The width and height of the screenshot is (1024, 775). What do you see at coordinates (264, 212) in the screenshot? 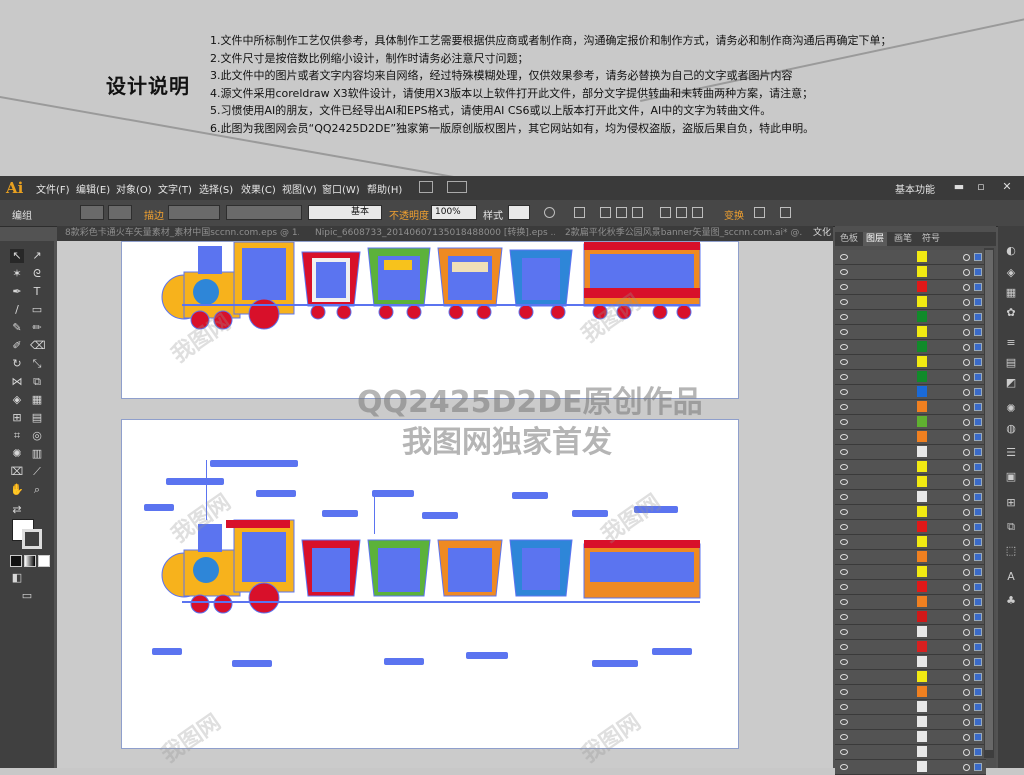
I see `variable-width-select` at bounding box center [264, 212].